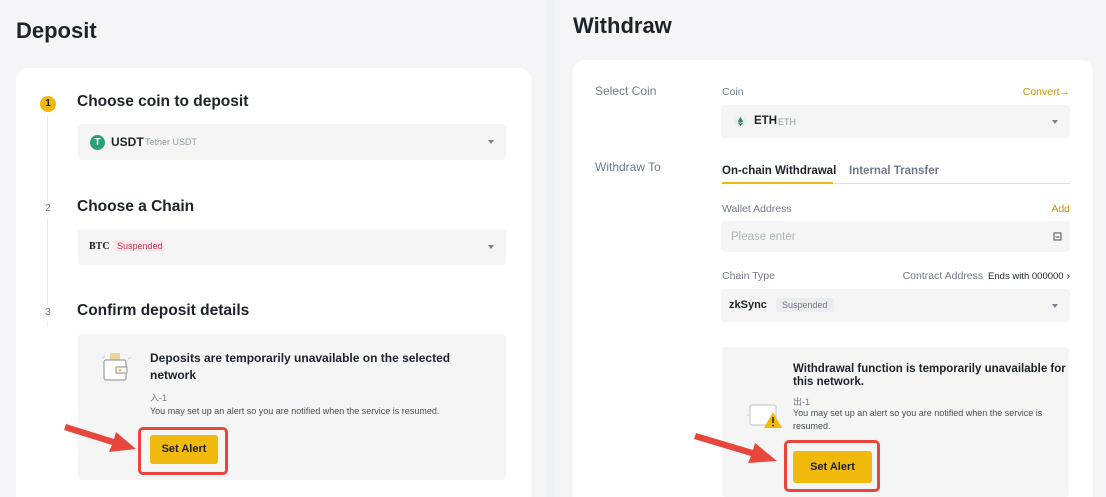 This screenshot has height=497, width=1106. Describe the element at coordinates (163, 310) in the screenshot. I see `step-3-title: Confirm deposit details` at that location.